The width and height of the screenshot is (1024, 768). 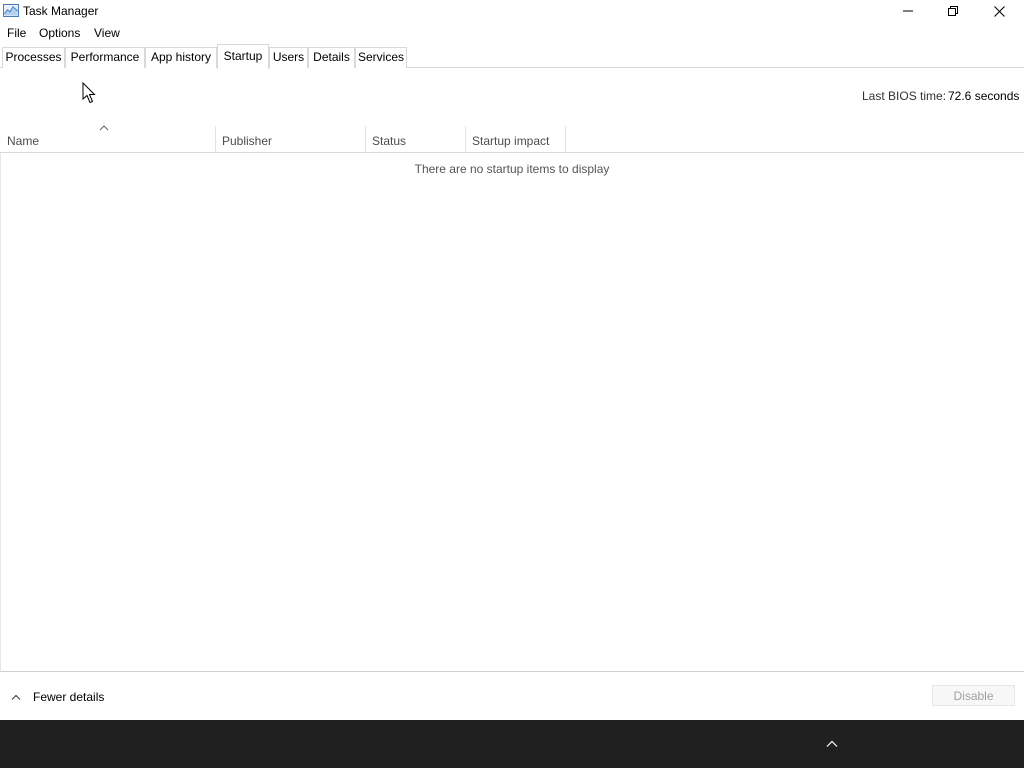 What do you see at coordinates (181, 57) in the screenshot?
I see `tab-app-history: App history` at bounding box center [181, 57].